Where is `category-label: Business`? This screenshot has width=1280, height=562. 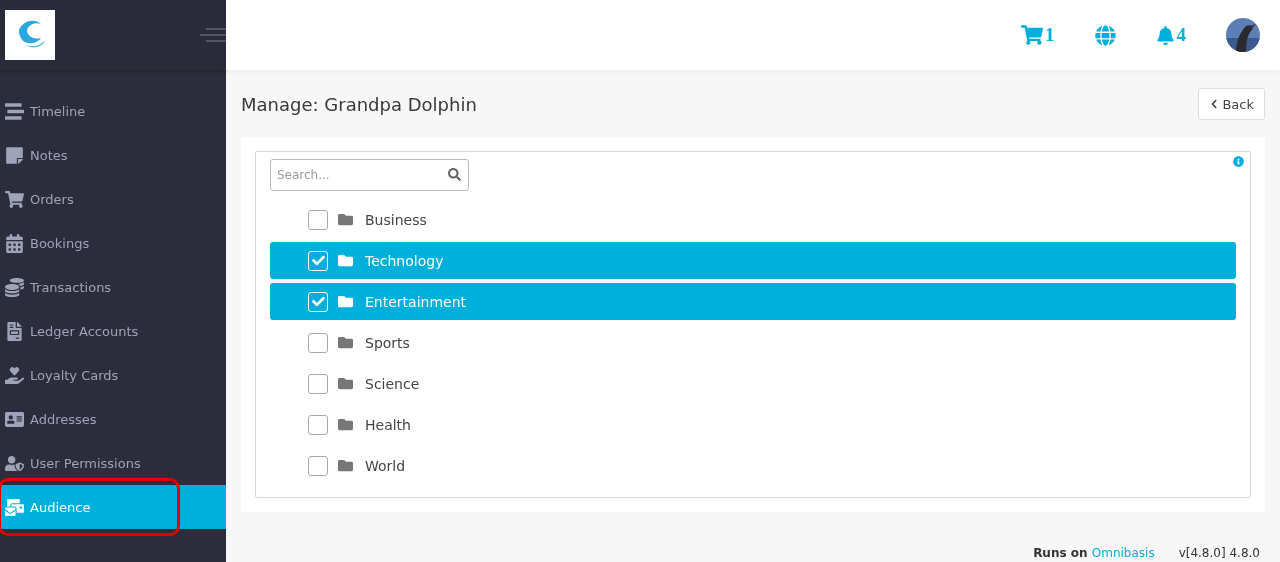
category-label: Business is located at coordinates (396, 219).